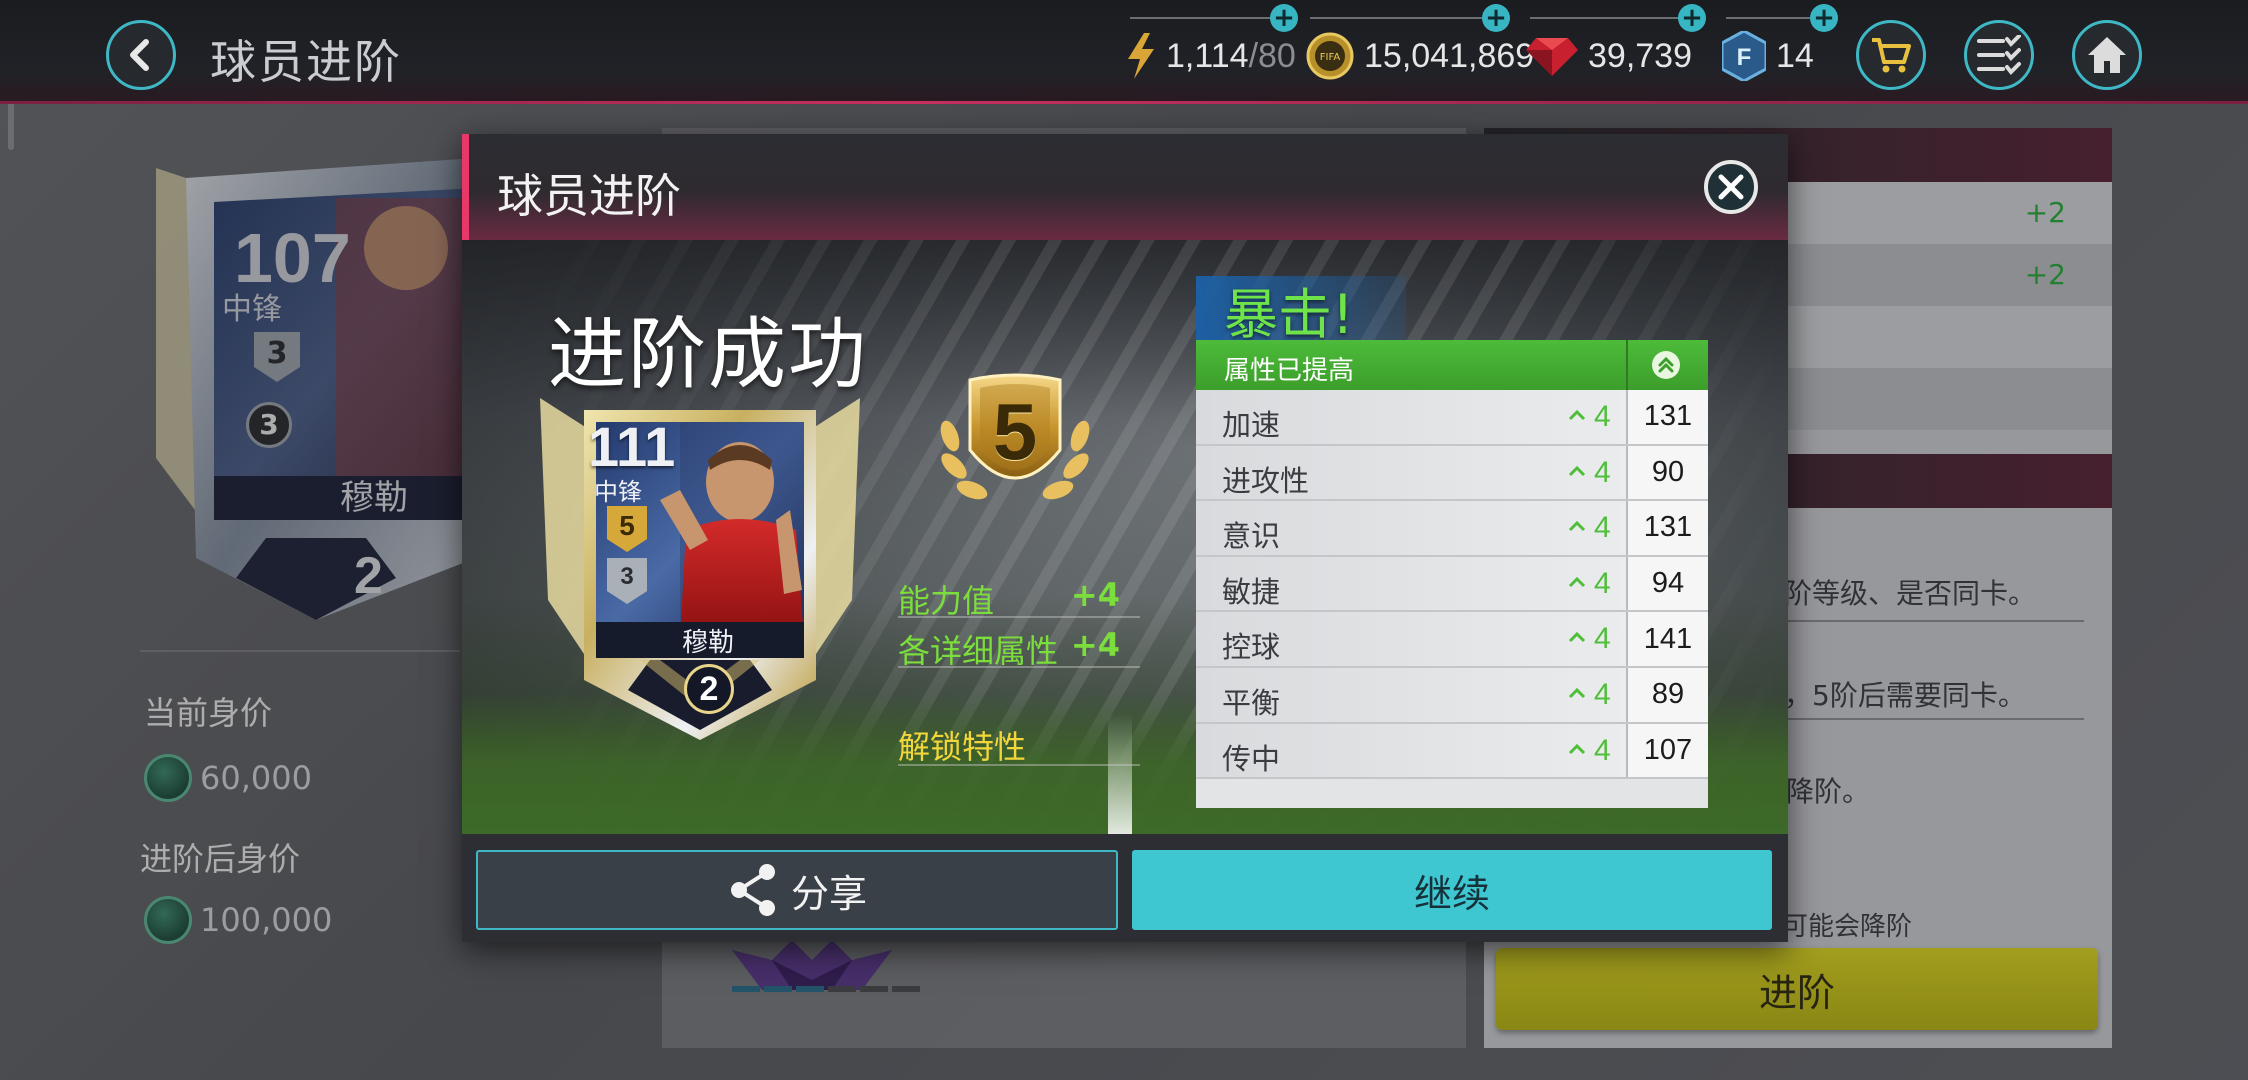  What do you see at coordinates (1251, 702) in the screenshot?
I see `attribute-name: 平衡` at bounding box center [1251, 702].